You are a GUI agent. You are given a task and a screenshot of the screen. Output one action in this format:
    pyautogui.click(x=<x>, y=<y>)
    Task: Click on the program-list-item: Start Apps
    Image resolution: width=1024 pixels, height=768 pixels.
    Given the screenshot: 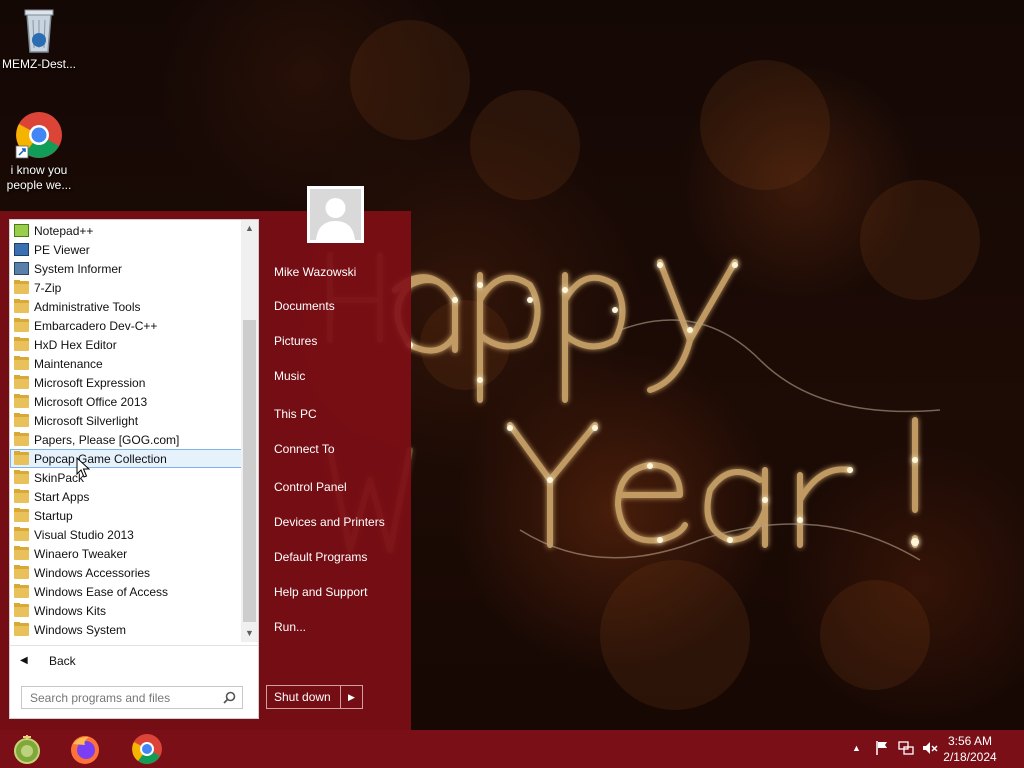 What is the action you would take?
    pyautogui.click(x=126, y=496)
    